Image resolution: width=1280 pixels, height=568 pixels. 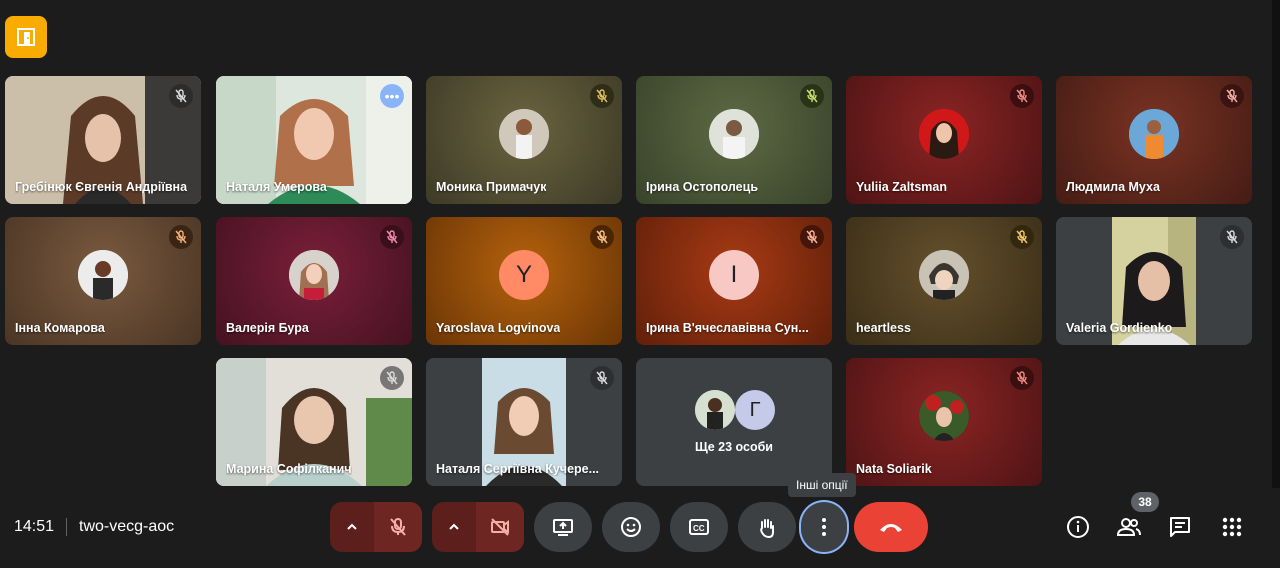 I want to click on participant-tile: Гребінюк Євгенія Андріївна, so click(x=103, y=140).